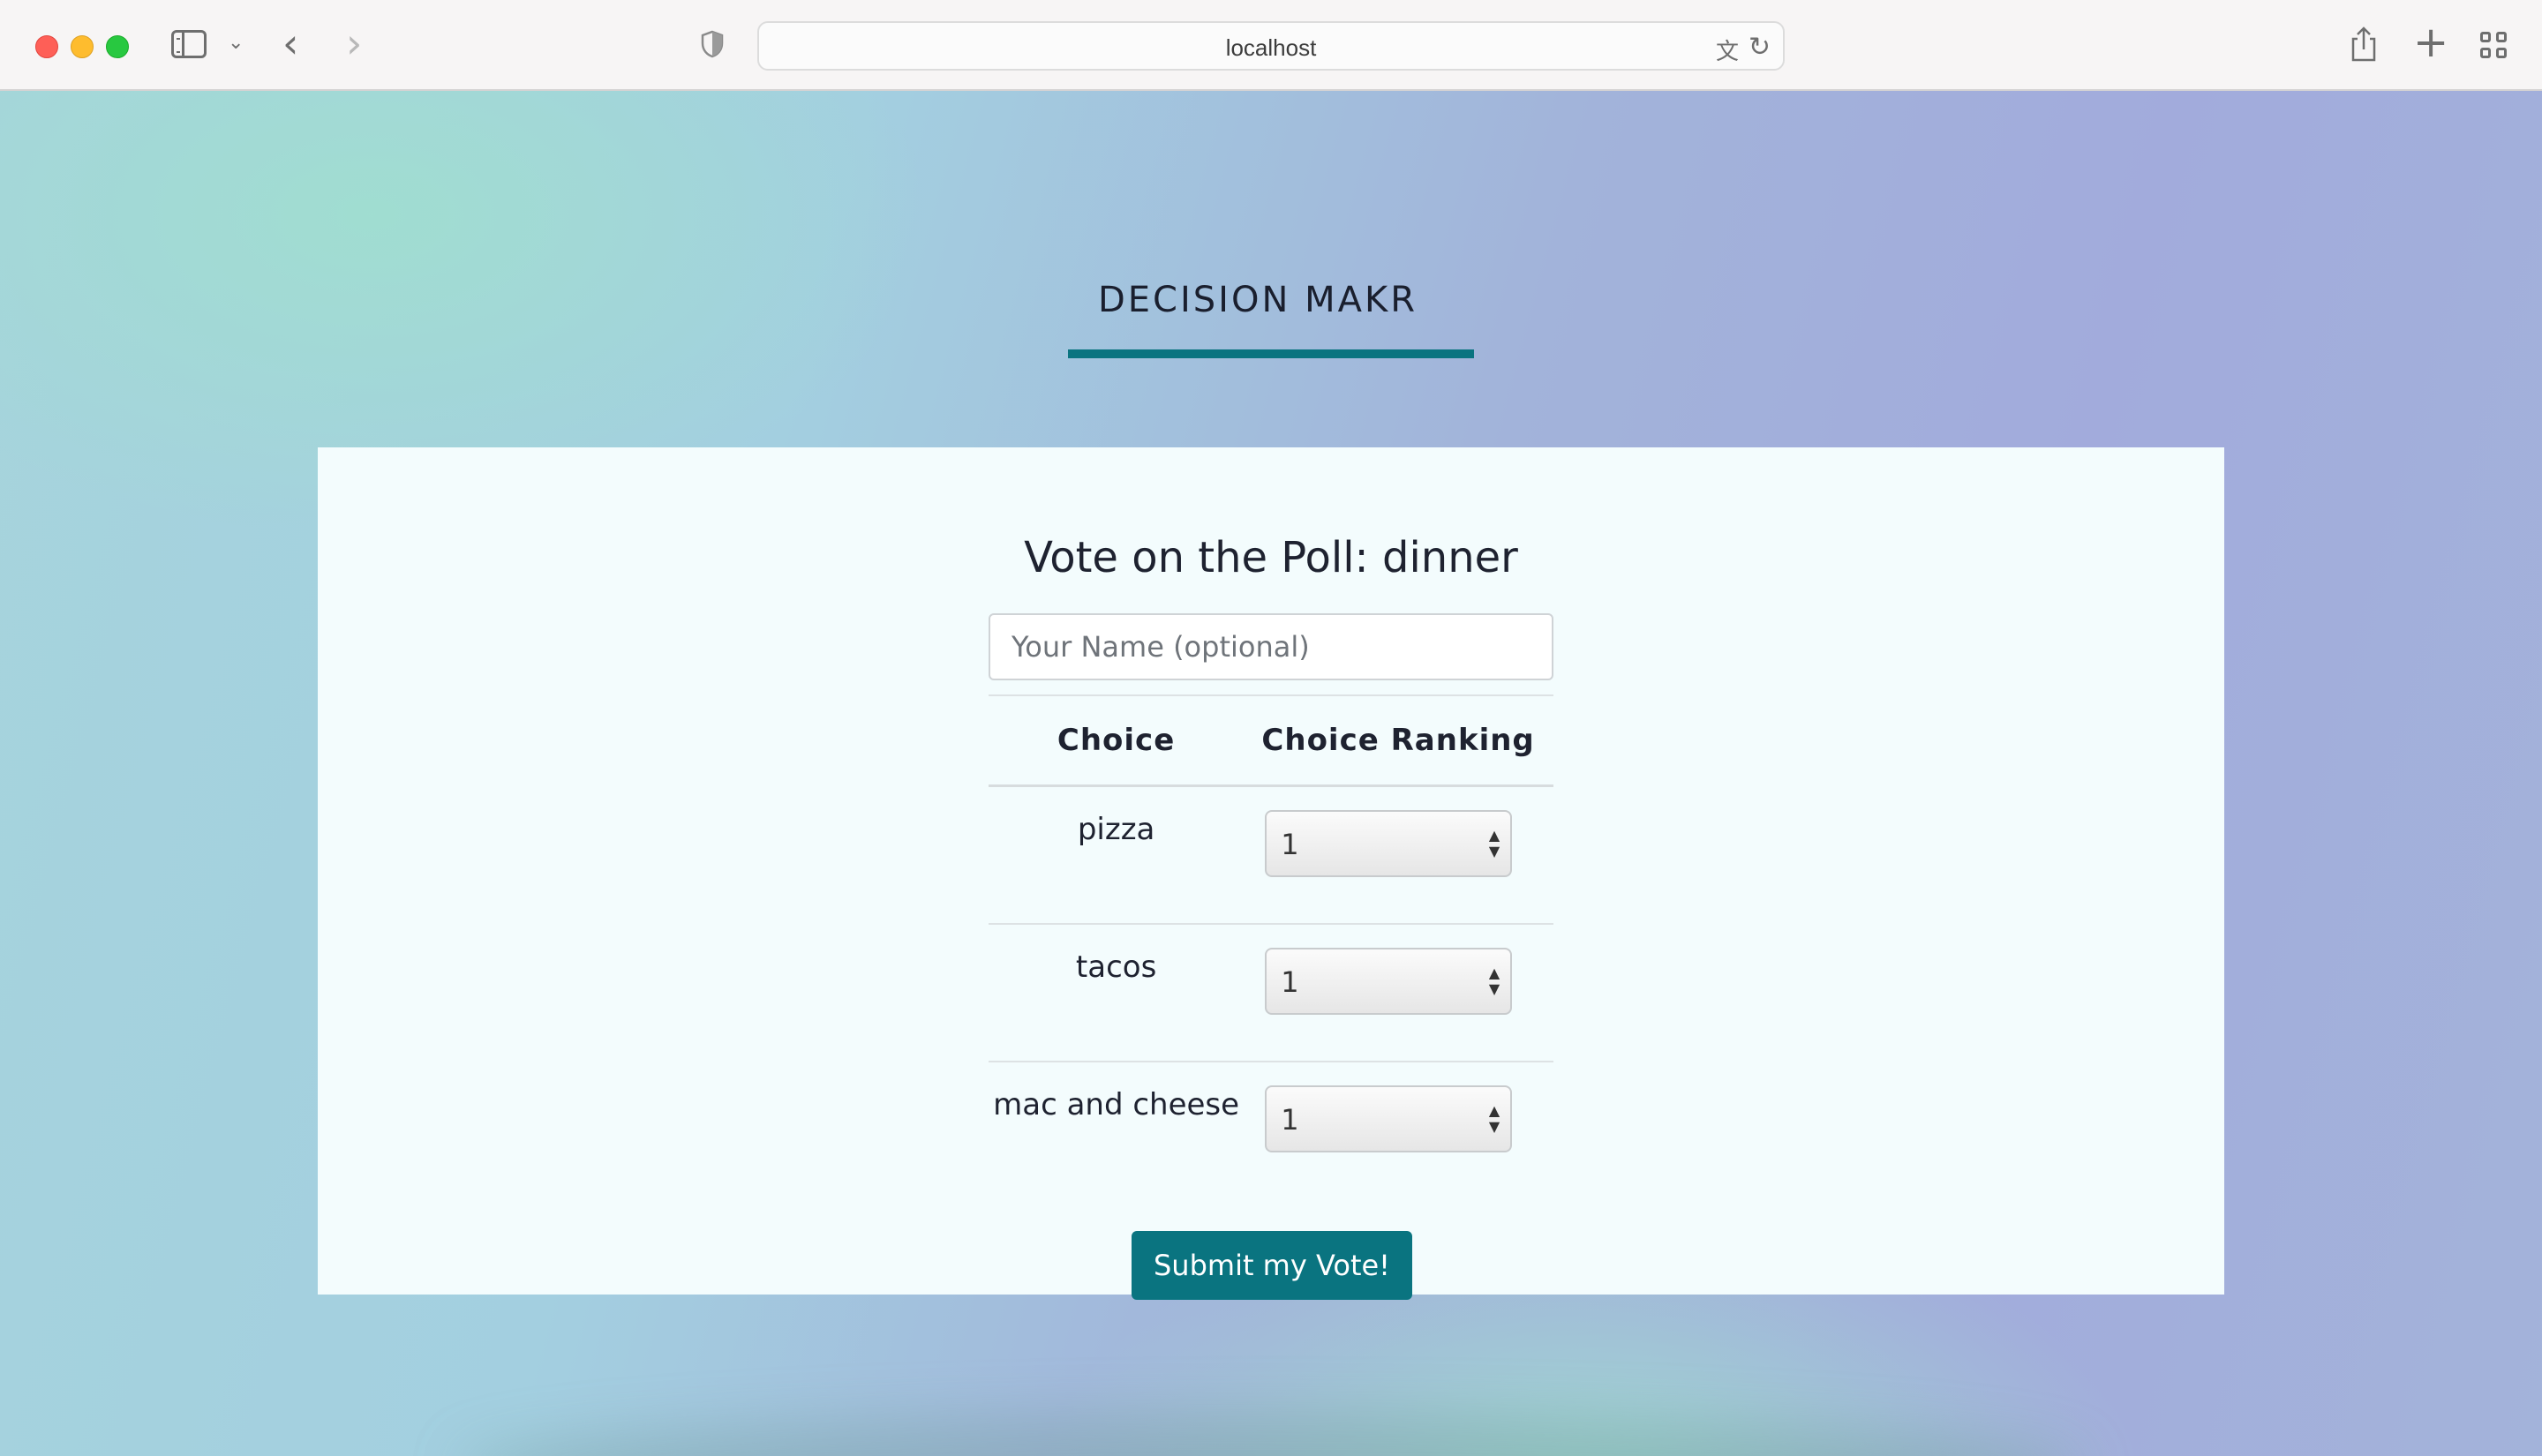 This screenshot has width=2542, height=1456. Describe the element at coordinates (1727, 50) in the screenshot. I see `translate-icon: 文` at that location.